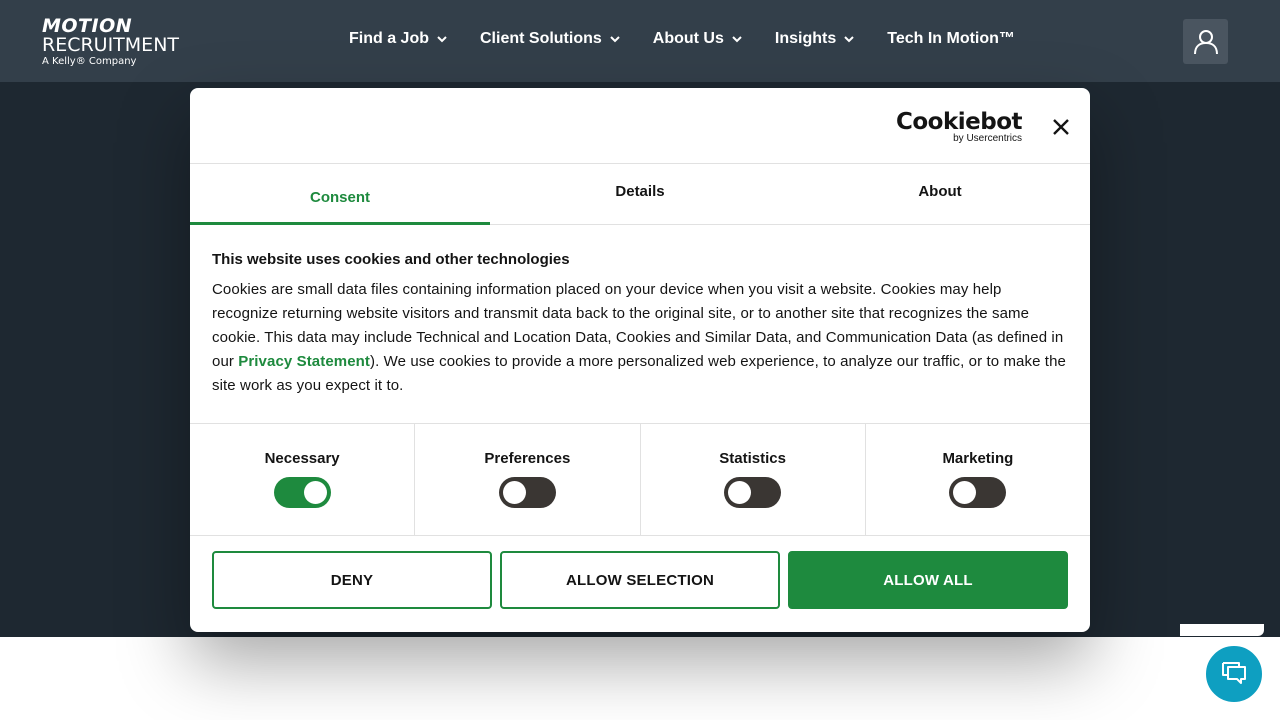 Image resolution: width=1280 pixels, height=720 pixels. I want to click on nav-item-label: Client Solutions, so click(541, 38).